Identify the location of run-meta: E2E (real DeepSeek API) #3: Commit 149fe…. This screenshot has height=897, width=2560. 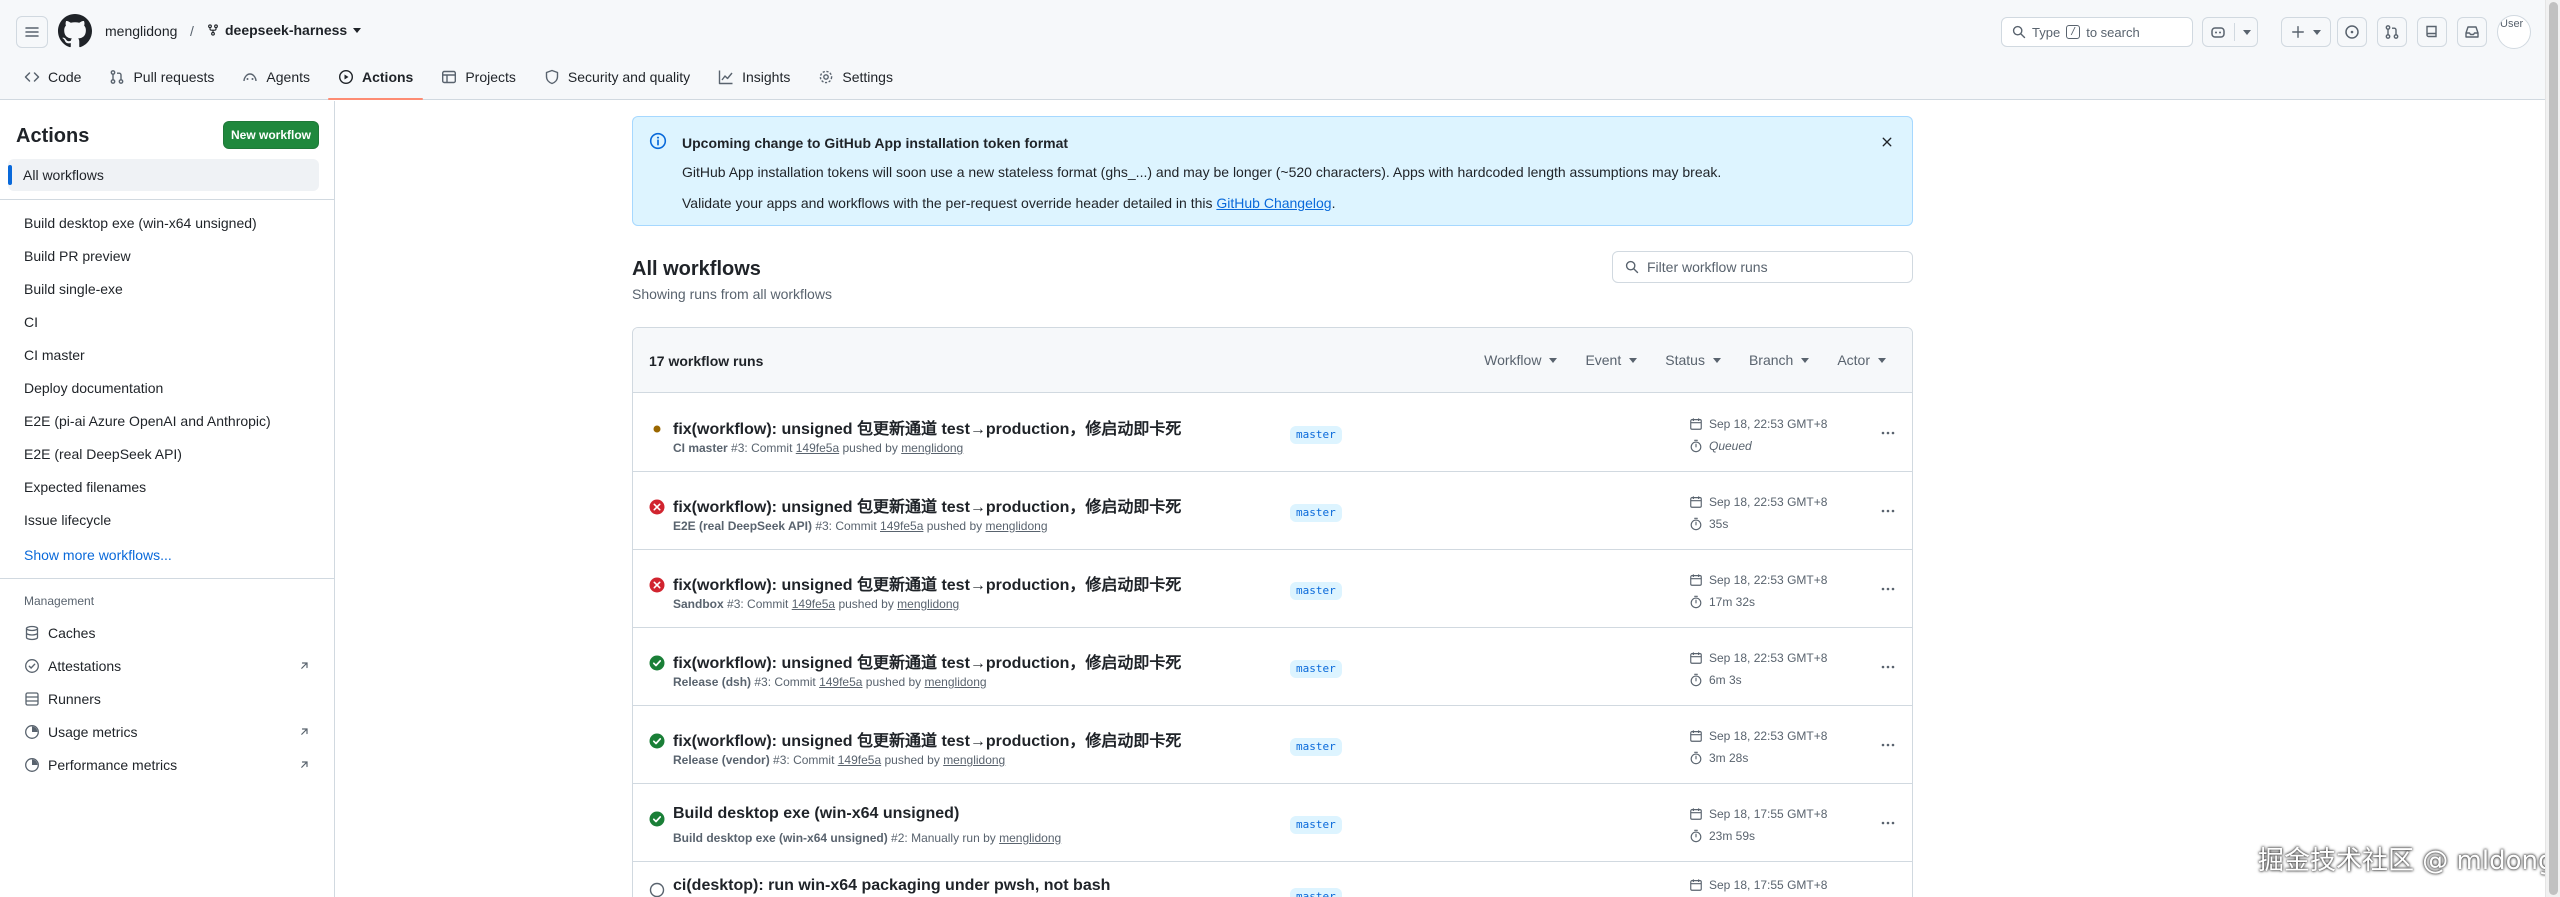
(860, 526).